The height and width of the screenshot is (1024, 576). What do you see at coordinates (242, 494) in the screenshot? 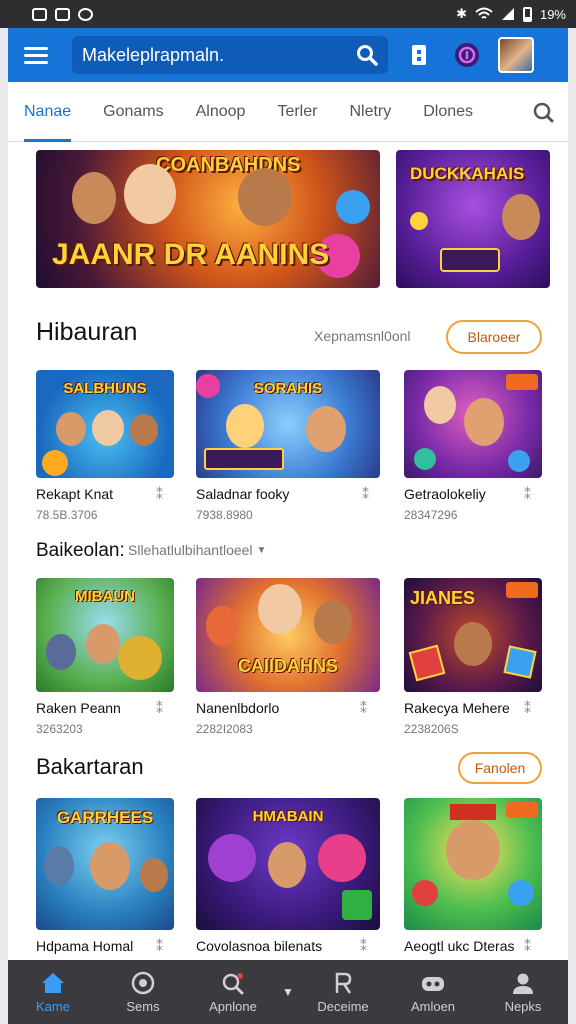
I see `game-card-name: Saladnar fooky` at bounding box center [242, 494].